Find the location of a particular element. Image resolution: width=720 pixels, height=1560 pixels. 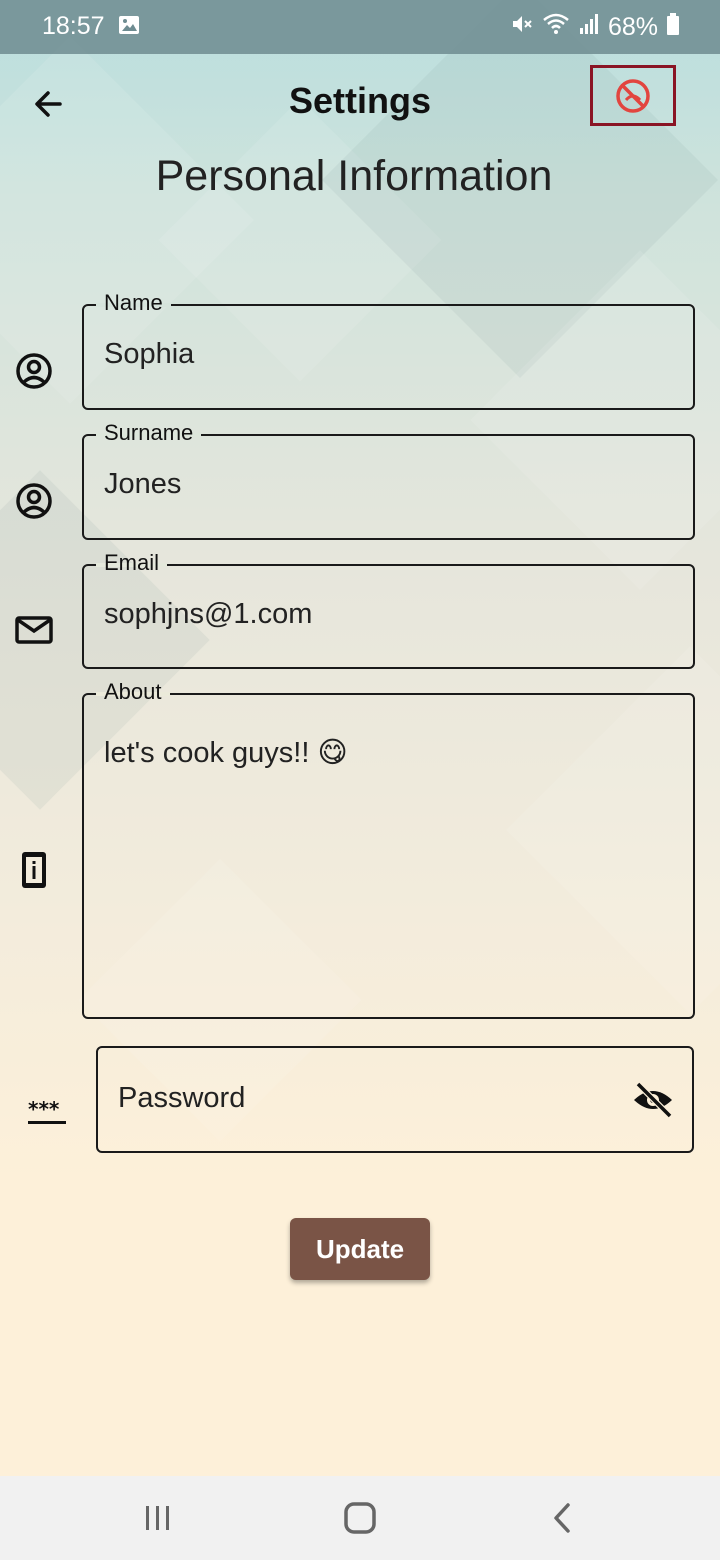

password-icon: *** is located at coordinates (47, 1111).